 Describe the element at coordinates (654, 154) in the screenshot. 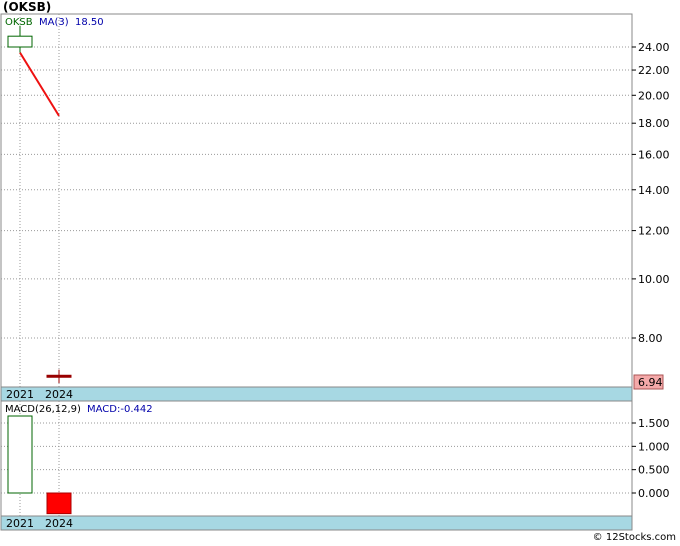

I see `price-tick-label: 16.00` at that location.